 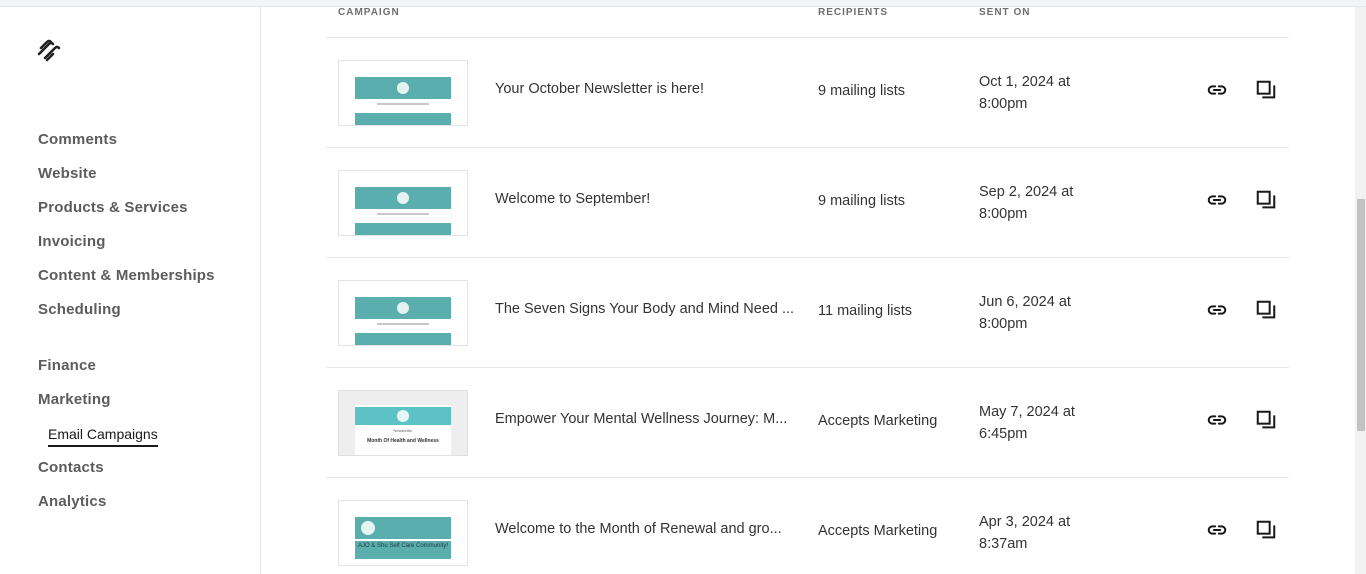 What do you see at coordinates (1026, 192) in the screenshot?
I see `sent-date: Sep 2, 2024 at` at bounding box center [1026, 192].